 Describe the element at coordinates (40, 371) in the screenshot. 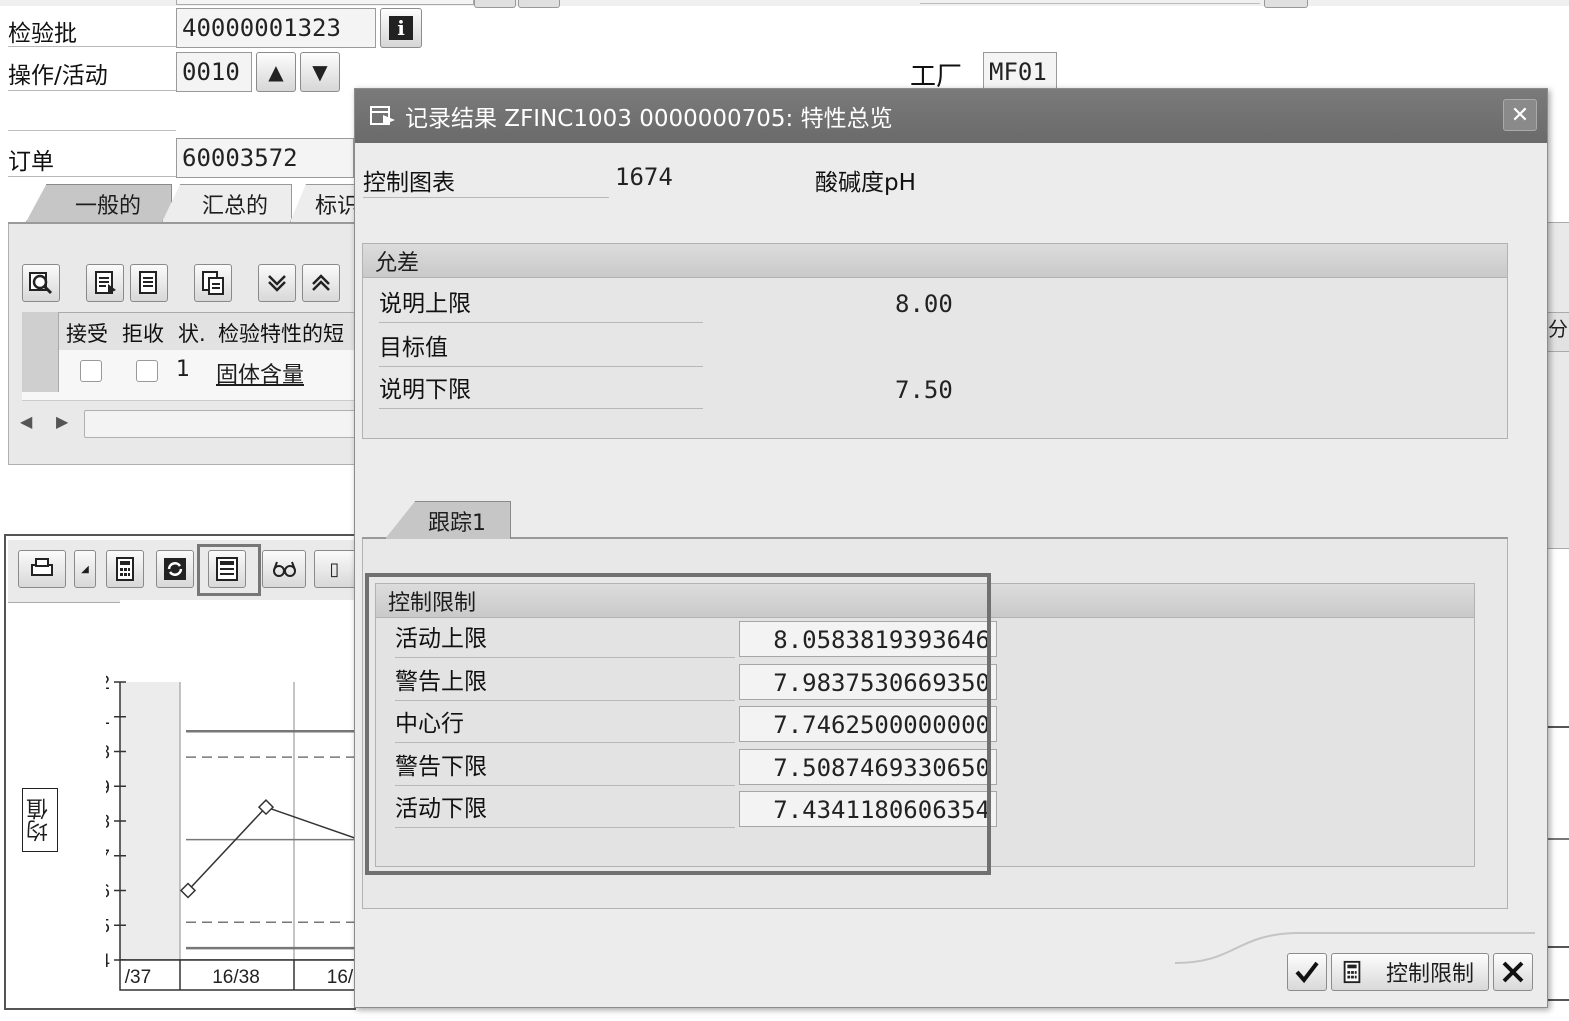

I see `row-selector` at that location.